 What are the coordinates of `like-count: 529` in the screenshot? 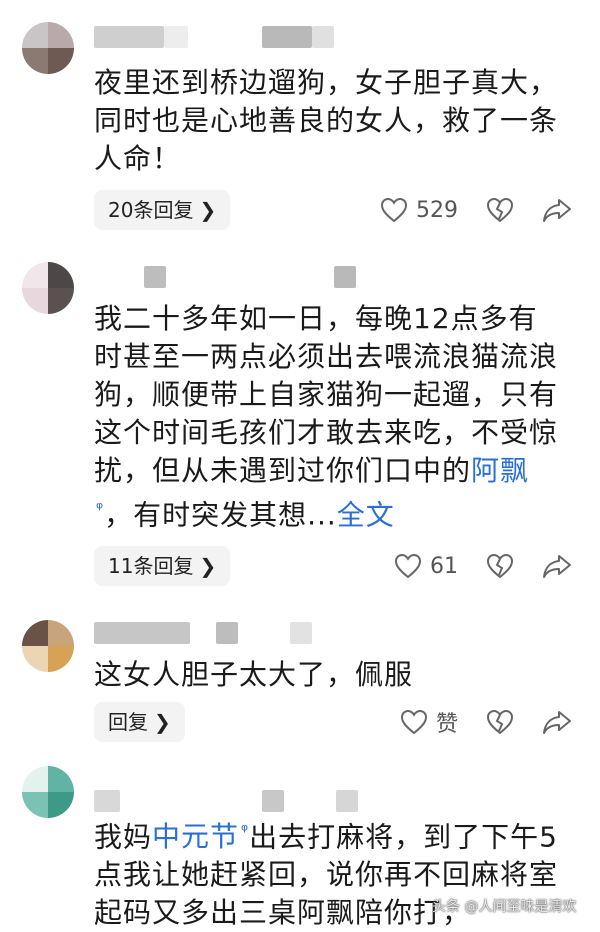 It's located at (437, 210).